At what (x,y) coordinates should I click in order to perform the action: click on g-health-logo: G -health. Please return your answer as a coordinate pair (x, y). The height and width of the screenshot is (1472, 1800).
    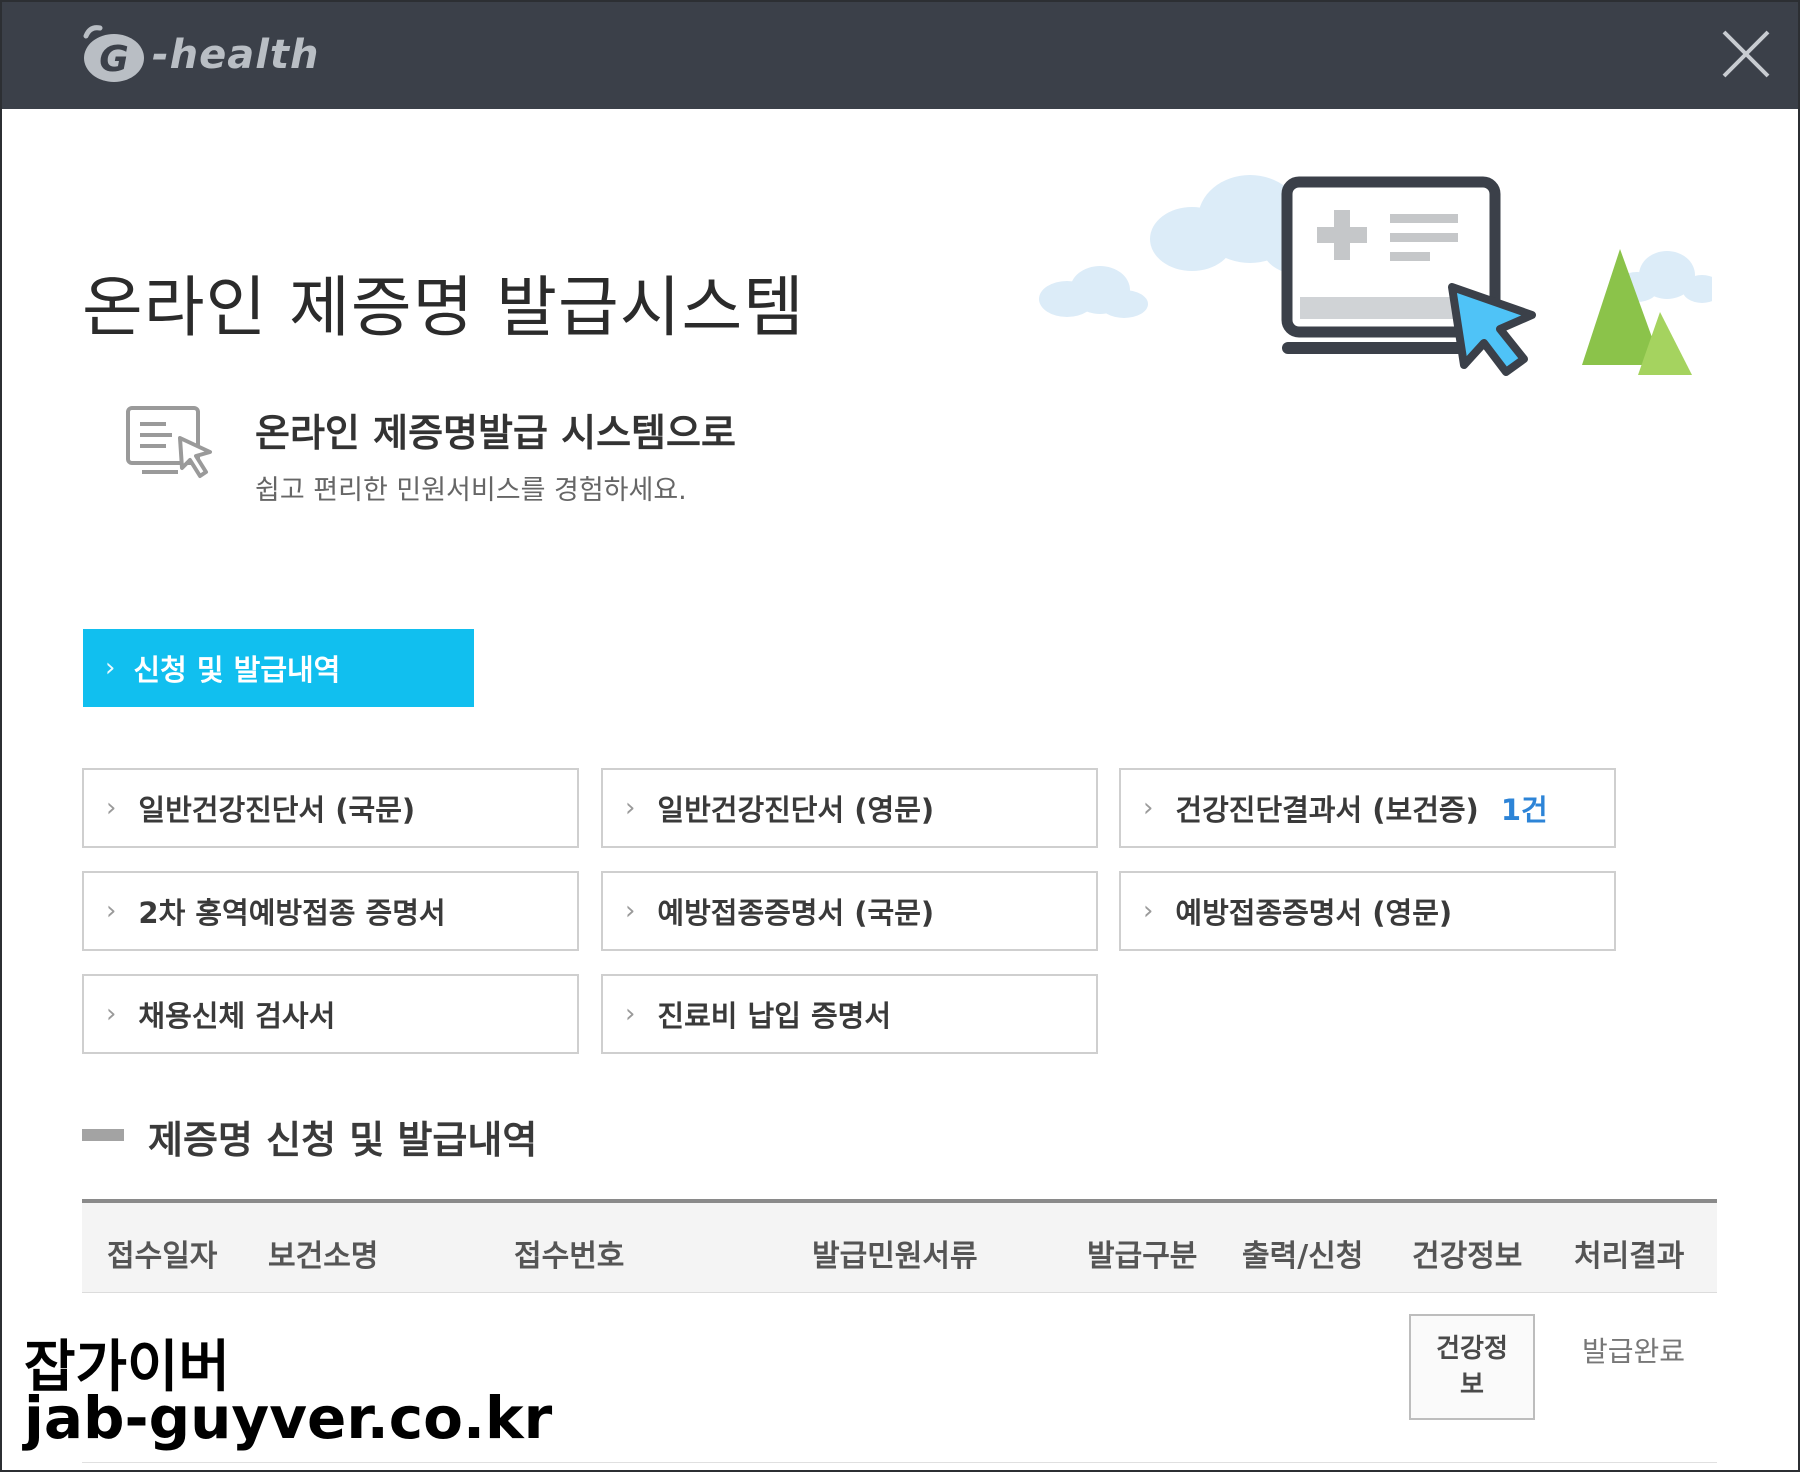
    Looking at the image, I should click on (198, 55).